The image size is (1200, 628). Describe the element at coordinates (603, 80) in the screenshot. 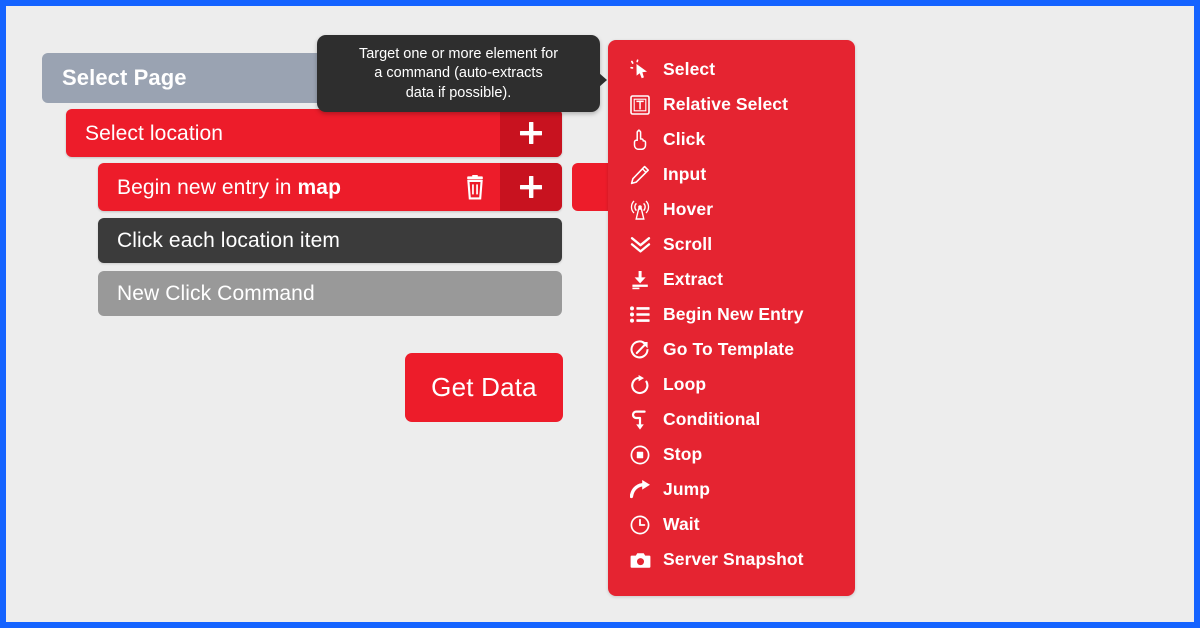

I see `tooltip-arrow` at that location.